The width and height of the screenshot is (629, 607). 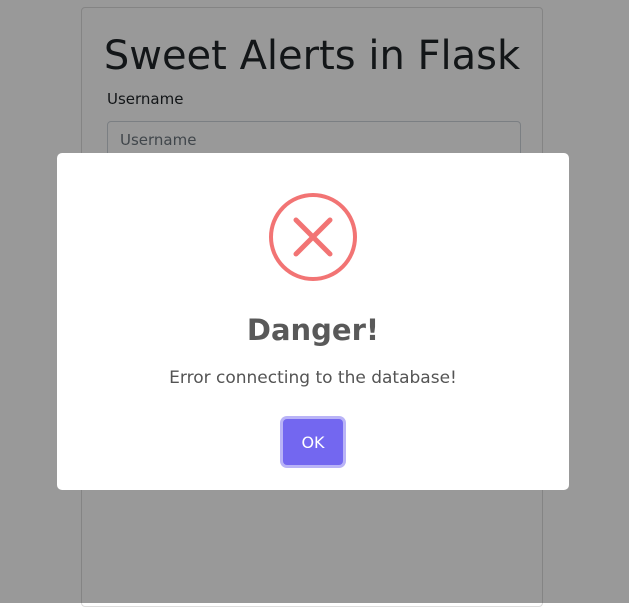 What do you see at coordinates (313, 442) in the screenshot?
I see `ok-button: OK` at bounding box center [313, 442].